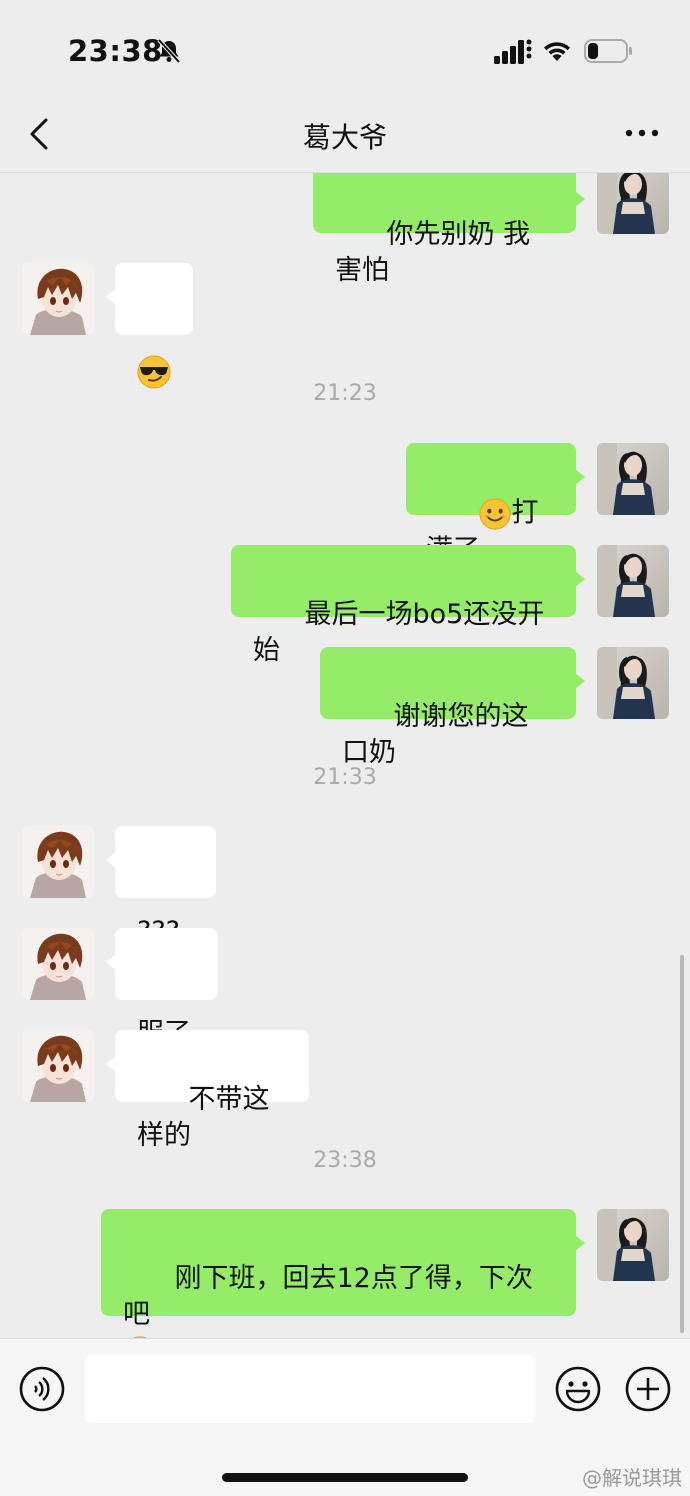 This screenshot has width=690, height=1496. Describe the element at coordinates (203, 1117) in the screenshot. I see `message-text: 不带这样的` at that location.